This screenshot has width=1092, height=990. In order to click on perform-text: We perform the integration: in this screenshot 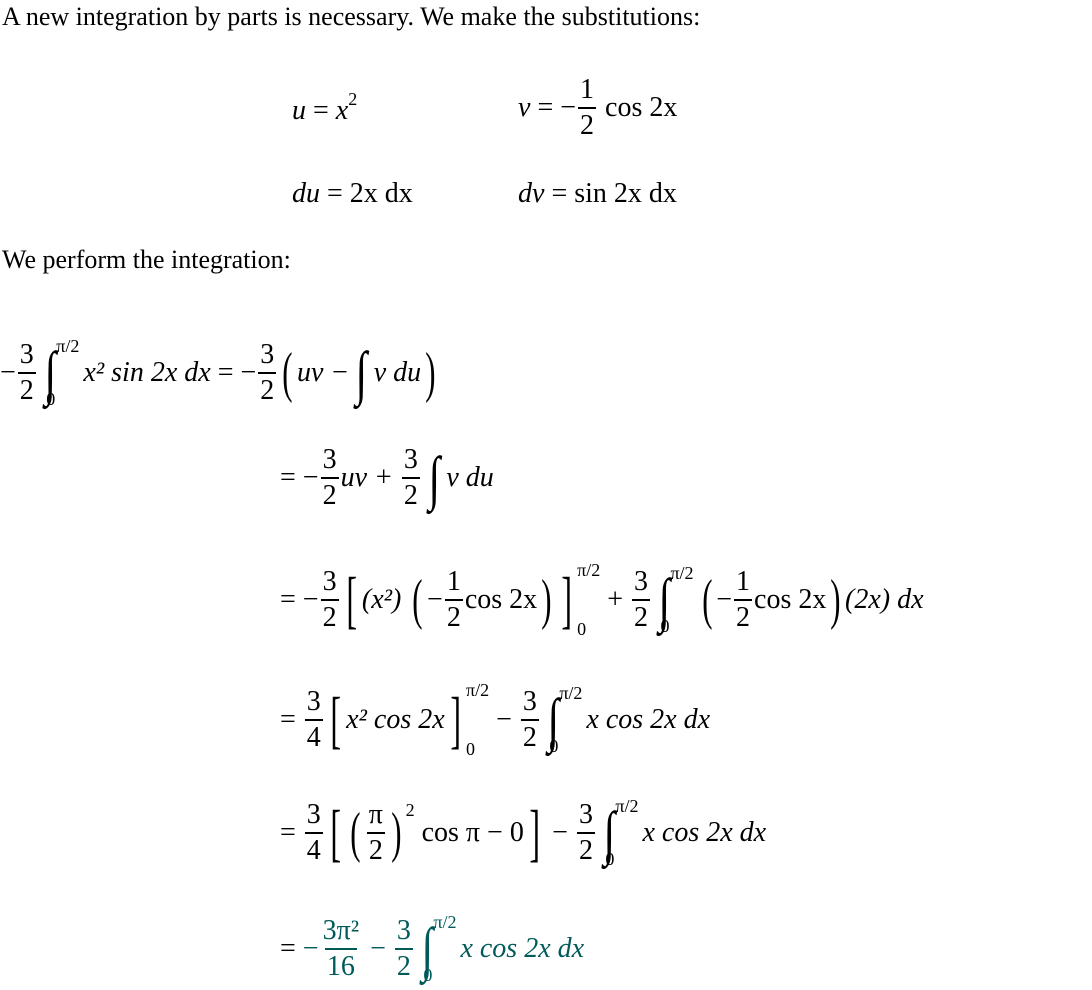, I will do `click(146, 259)`.